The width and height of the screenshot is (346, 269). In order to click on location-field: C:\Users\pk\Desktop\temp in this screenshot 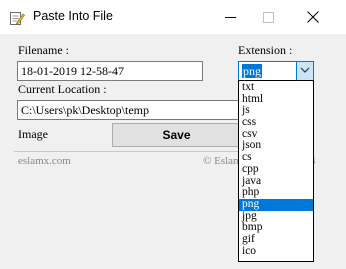, I will do `click(128, 110)`.